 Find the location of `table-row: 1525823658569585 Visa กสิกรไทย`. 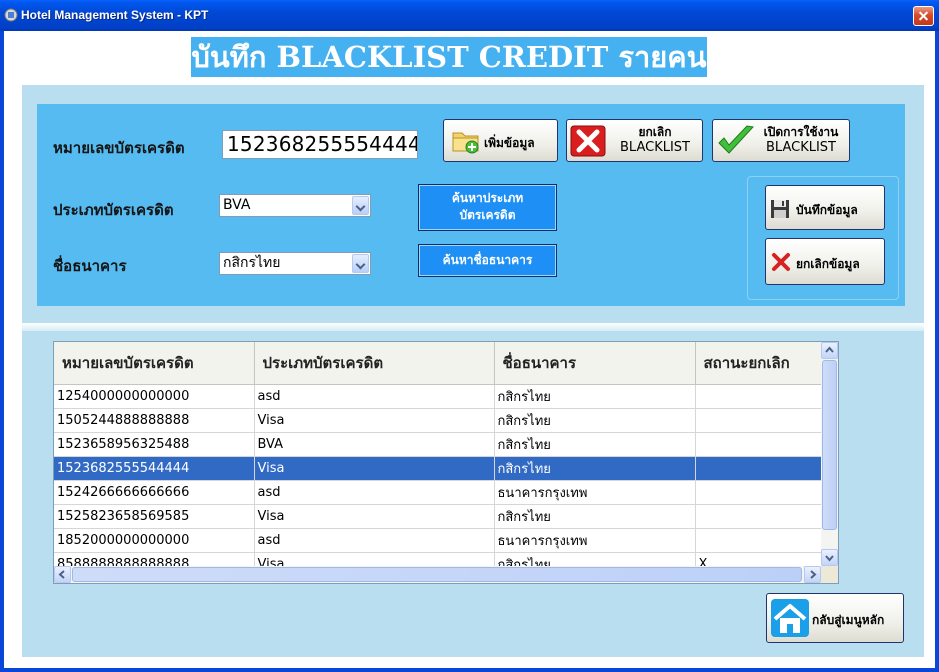

table-row: 1525823658569585 Visa กสิกรไทย is located at coordinates (440, 516).